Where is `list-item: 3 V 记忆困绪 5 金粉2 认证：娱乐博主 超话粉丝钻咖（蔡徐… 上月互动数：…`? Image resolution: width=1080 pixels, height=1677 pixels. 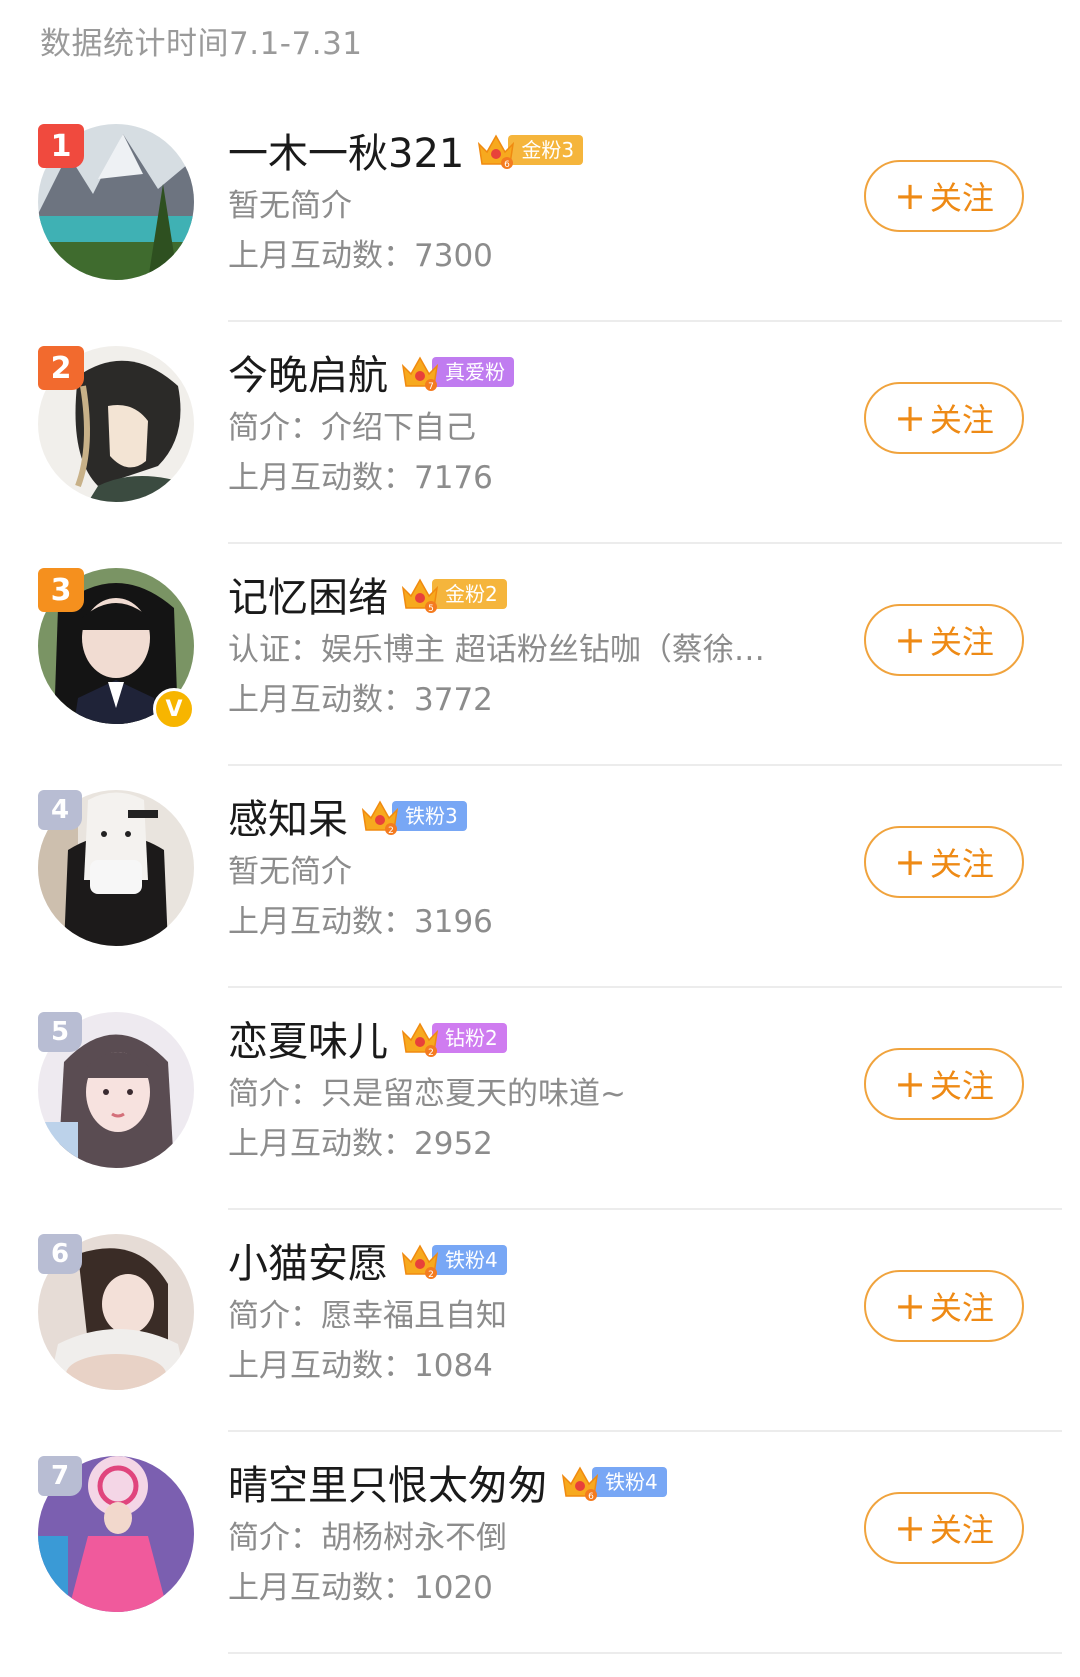 list-item: 3 V 记忆困绪 5 金粉2 认证：娱乐博主 超话粉丝钻咖（蔡徐… 上月互动数：… is located at coordinates (540, 655).